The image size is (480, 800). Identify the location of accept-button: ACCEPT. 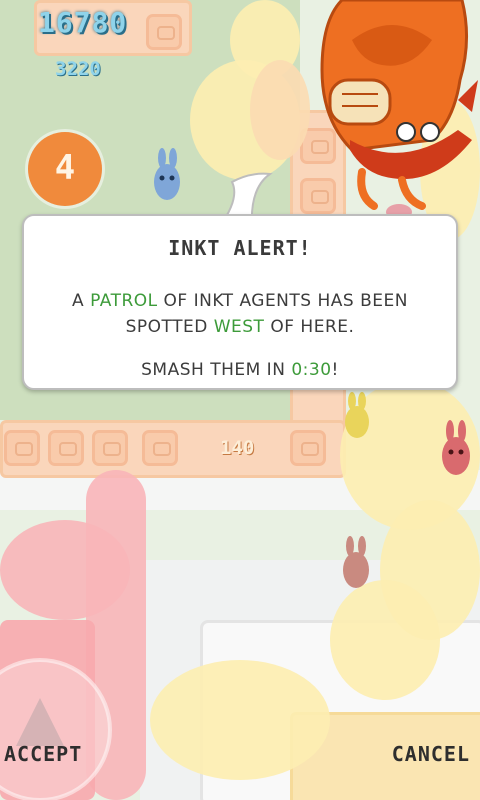
(43, 754).